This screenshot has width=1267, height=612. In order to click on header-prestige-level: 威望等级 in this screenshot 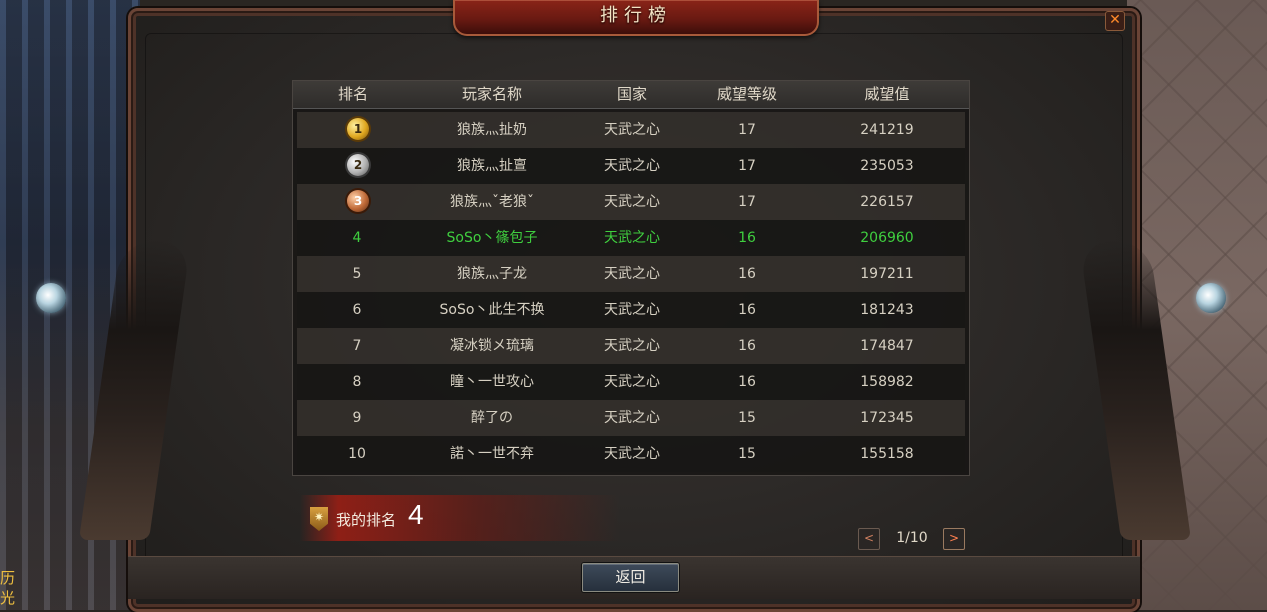, I will do `click(746, 94)`.